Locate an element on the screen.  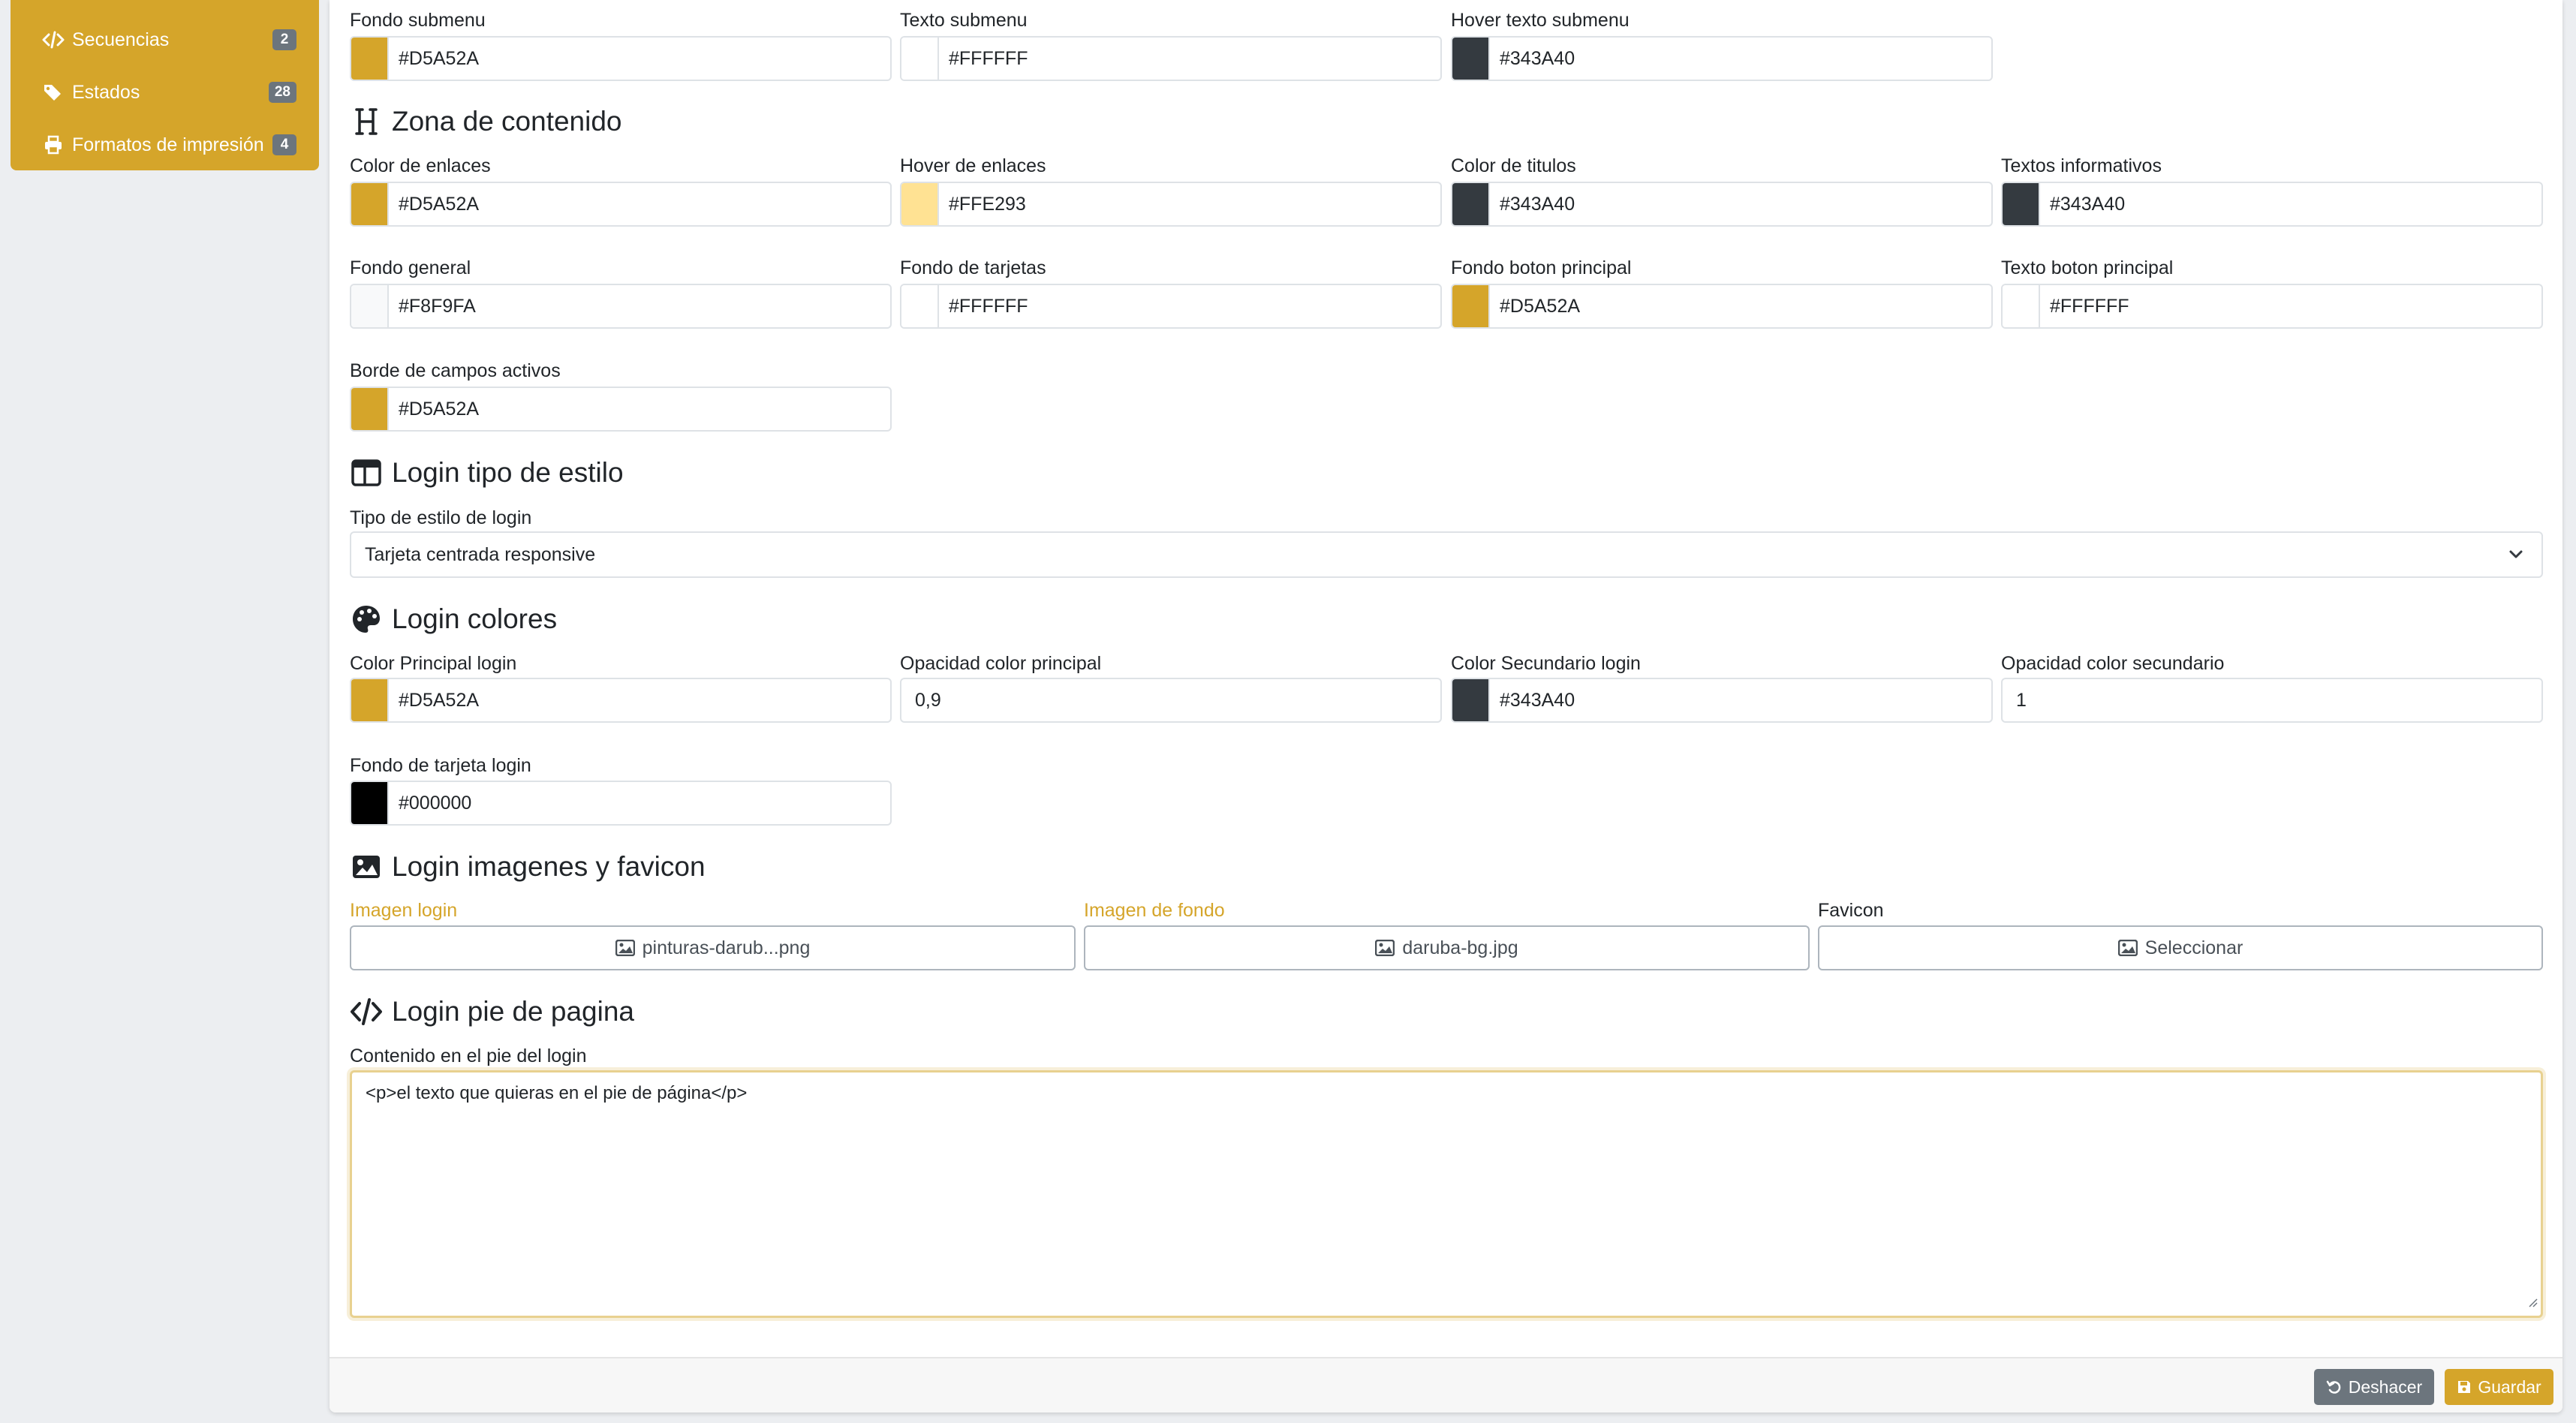
input-value: 0,9 is located at coordinates (928, 700).